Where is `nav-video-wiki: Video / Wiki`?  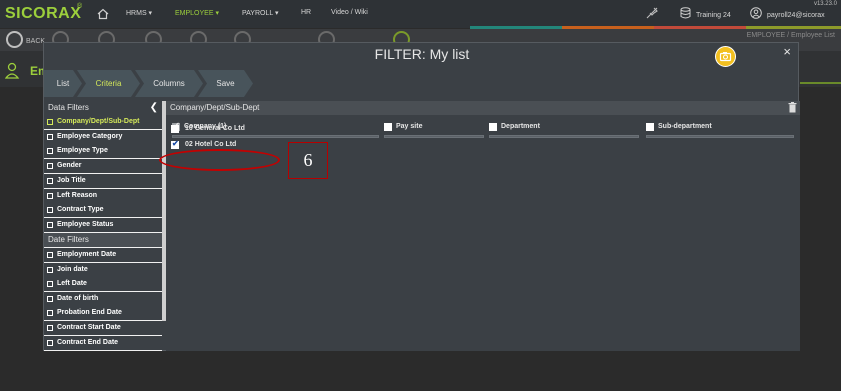 nav-video-wiki: Video / Wiki is located at coordinates (349, 12).